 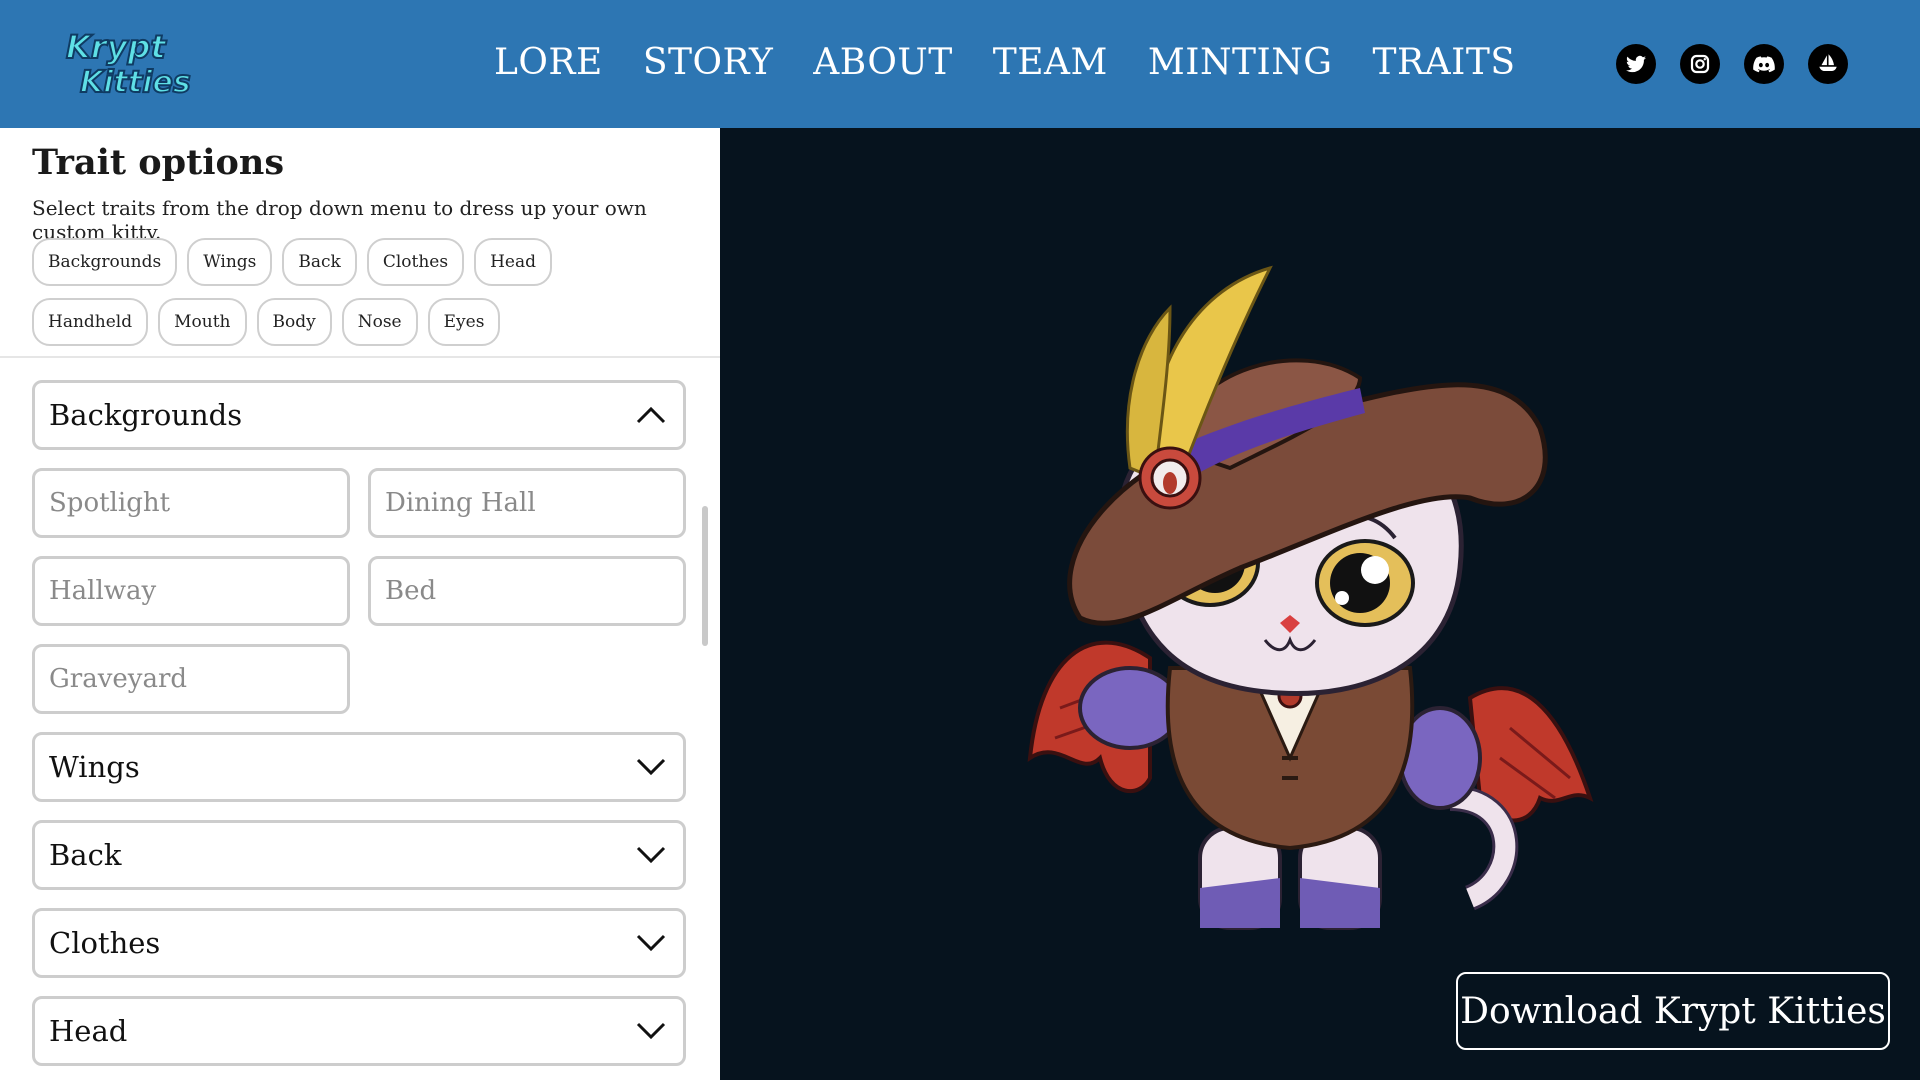 What do you see at coordinates (105, 262) in the screenshot?
I see `chip-backgrounds: Backgrounds` at bounding box center [105, 262].